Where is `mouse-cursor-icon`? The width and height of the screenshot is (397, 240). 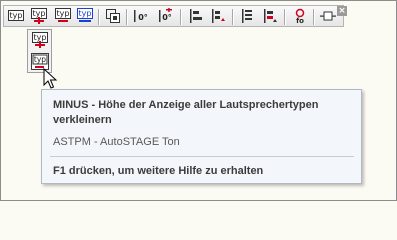 mouse-cursor-icon is located at coordinates (50, 78).